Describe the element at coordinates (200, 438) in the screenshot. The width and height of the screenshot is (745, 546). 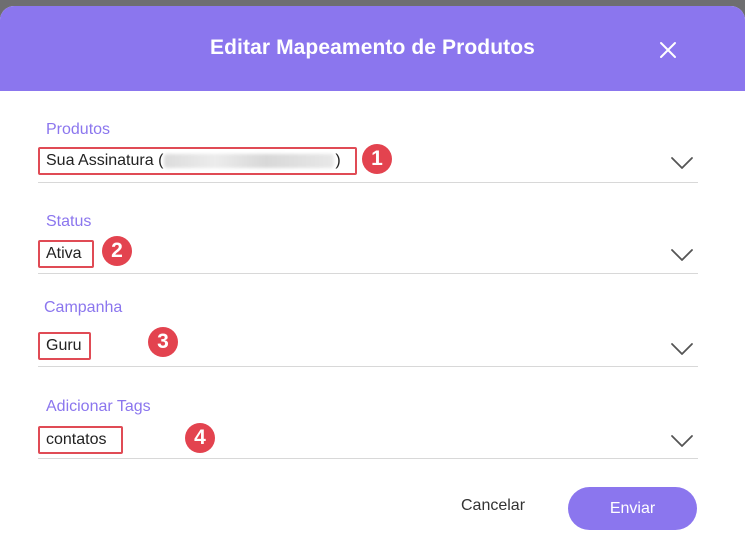
I see `step-marker-4: 4` at that location.